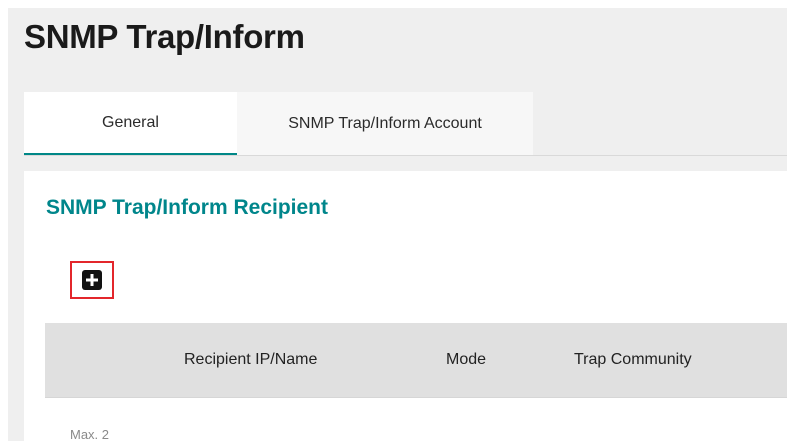 This screenshot has height=442, width=787. I want to click on table-divider, so click(416, 397).